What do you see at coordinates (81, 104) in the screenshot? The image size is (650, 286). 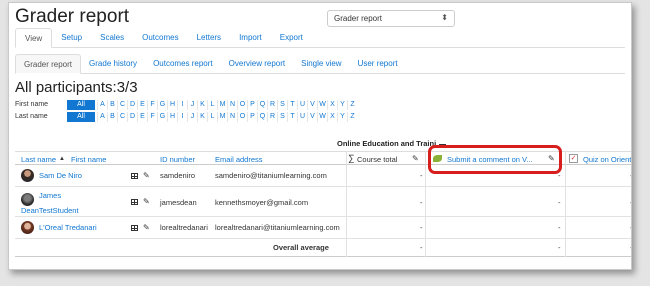 I see `first-name-all-button: All` at bounding box center [81, 104].